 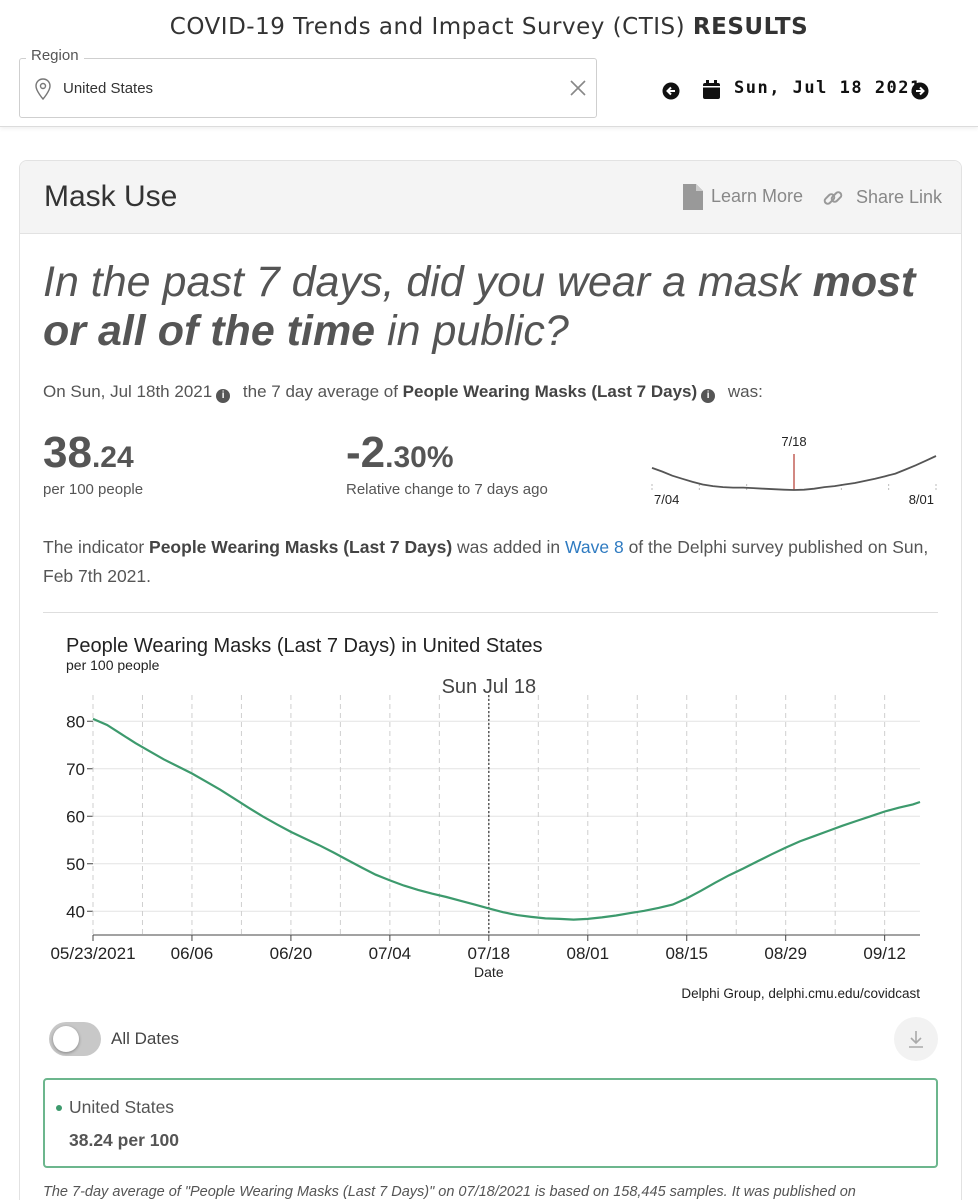 I want to click on sparkline-chart: 7/18 7/04 8/01, so click(x=794, y=470).